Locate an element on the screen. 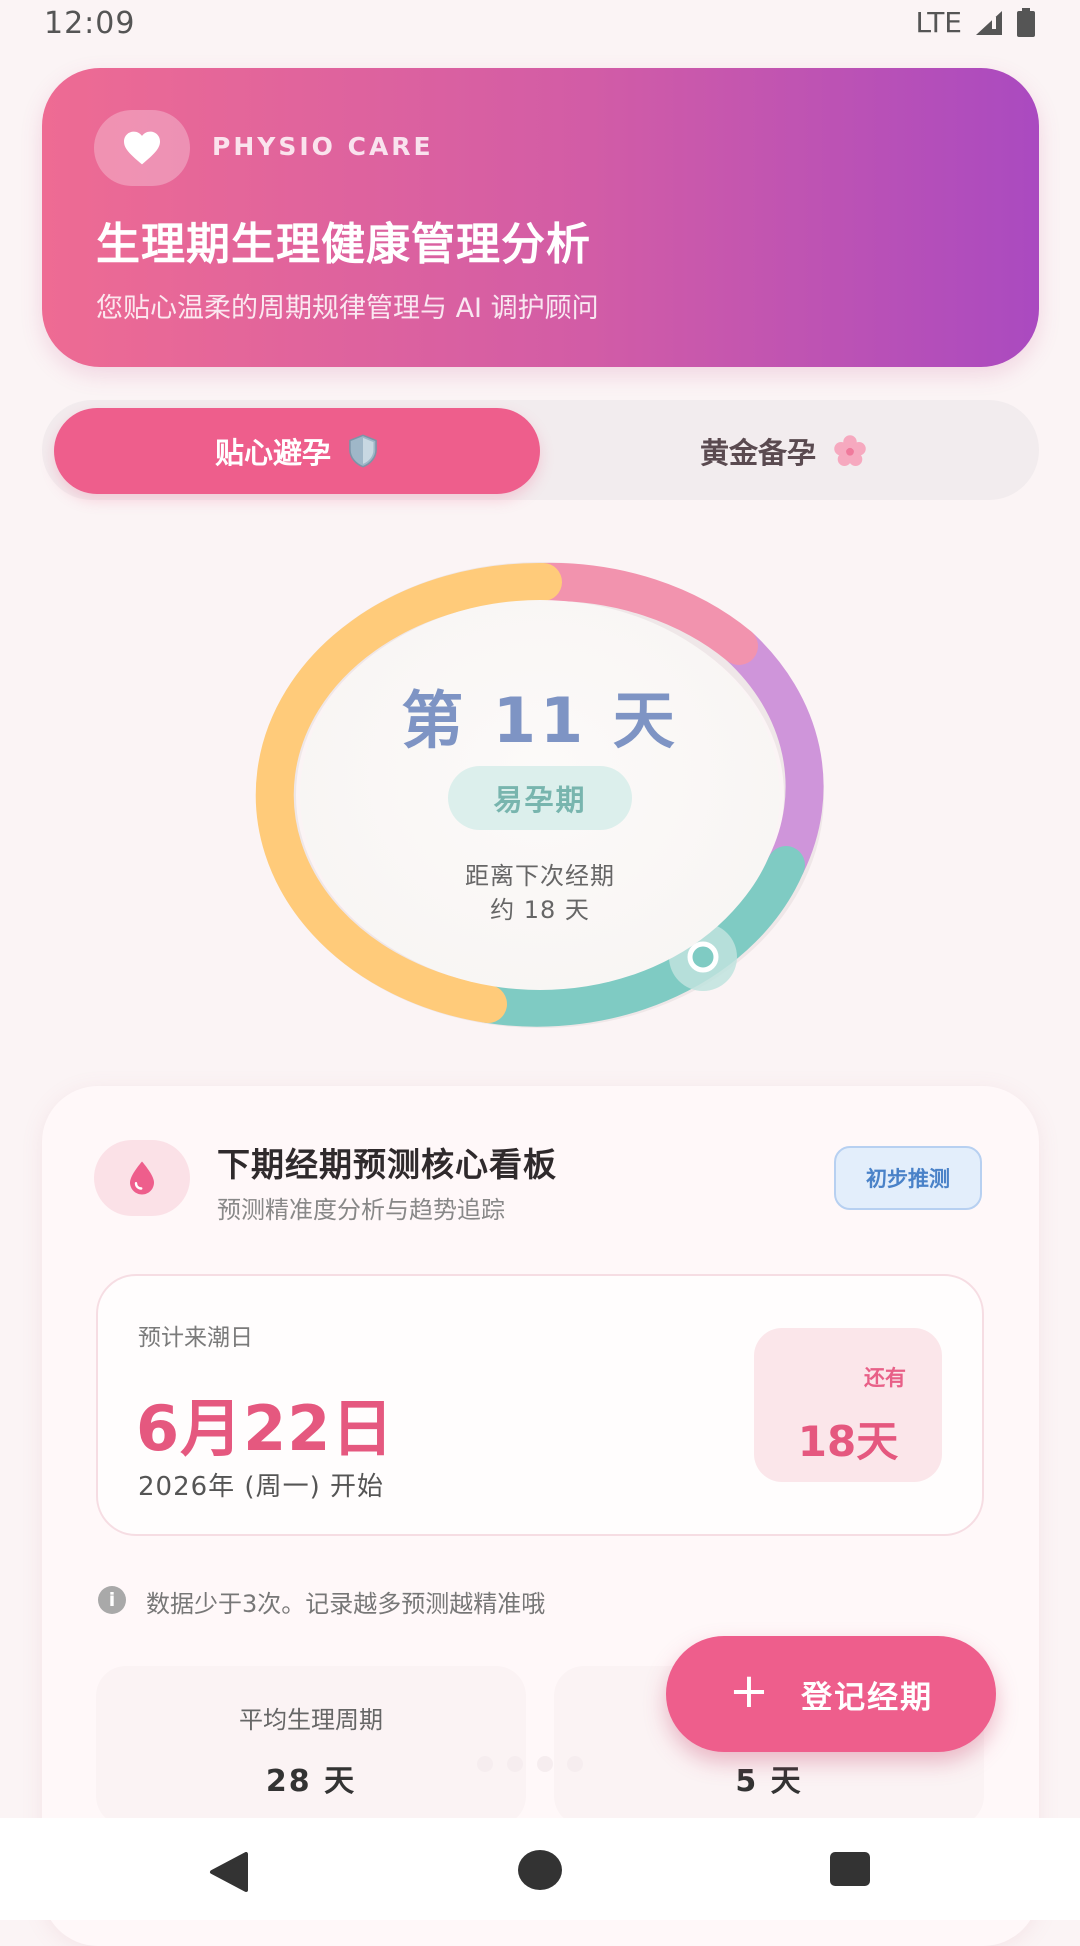 Image resolution: width=1080 pixels, height=1946 pixels. recents-icon is located at coordinates (850, 1869).